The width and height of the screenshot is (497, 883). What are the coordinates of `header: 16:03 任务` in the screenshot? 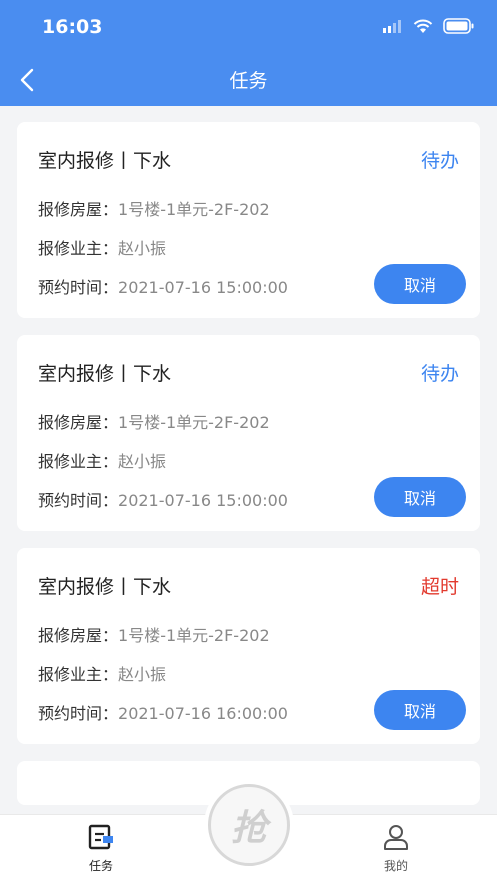 It's located at (248, 53).